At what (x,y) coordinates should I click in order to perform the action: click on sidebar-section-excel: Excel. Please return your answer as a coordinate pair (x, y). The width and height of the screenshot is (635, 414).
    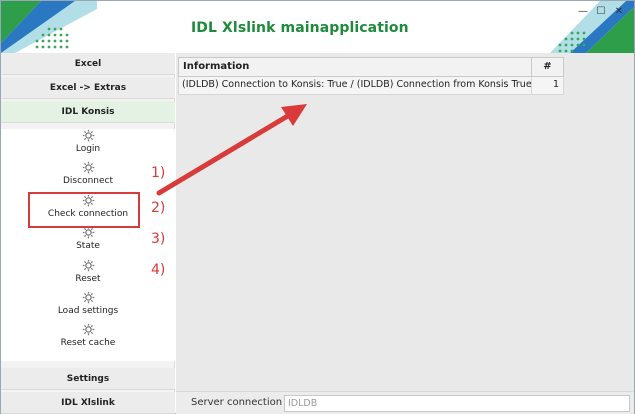
    Looking at the image, I should click on (88, 64).